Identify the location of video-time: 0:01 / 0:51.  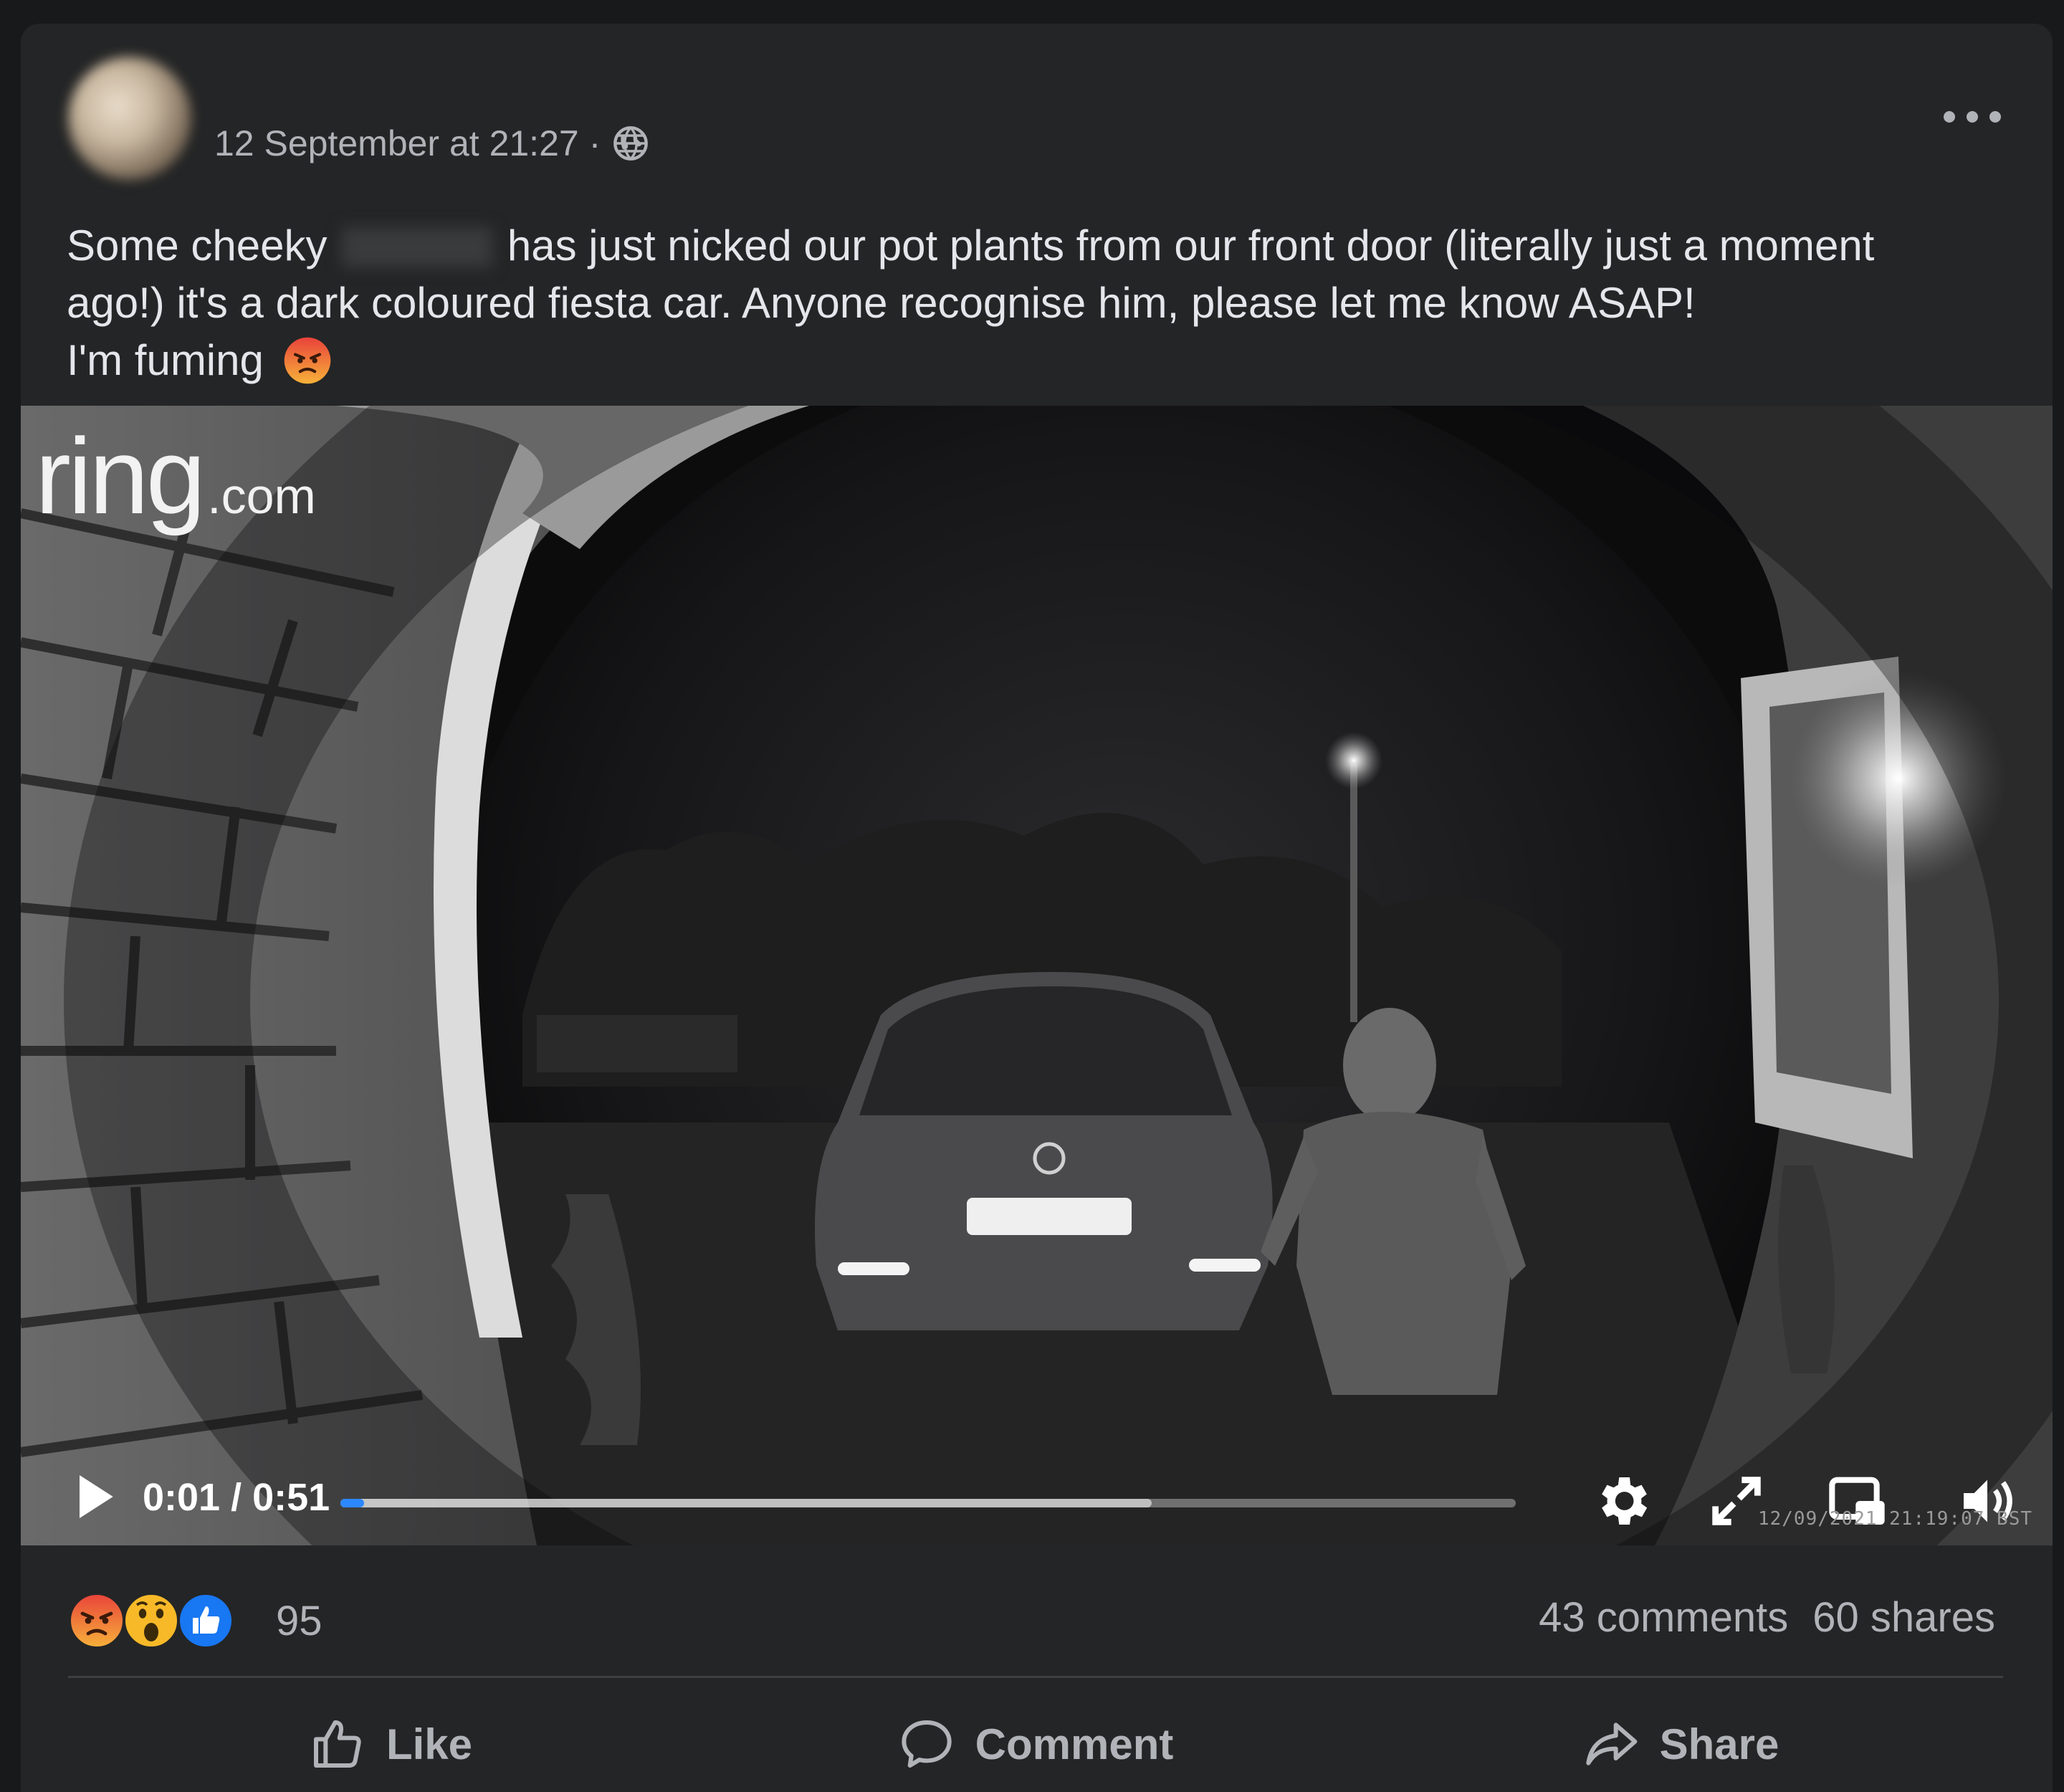
(236, 1498).